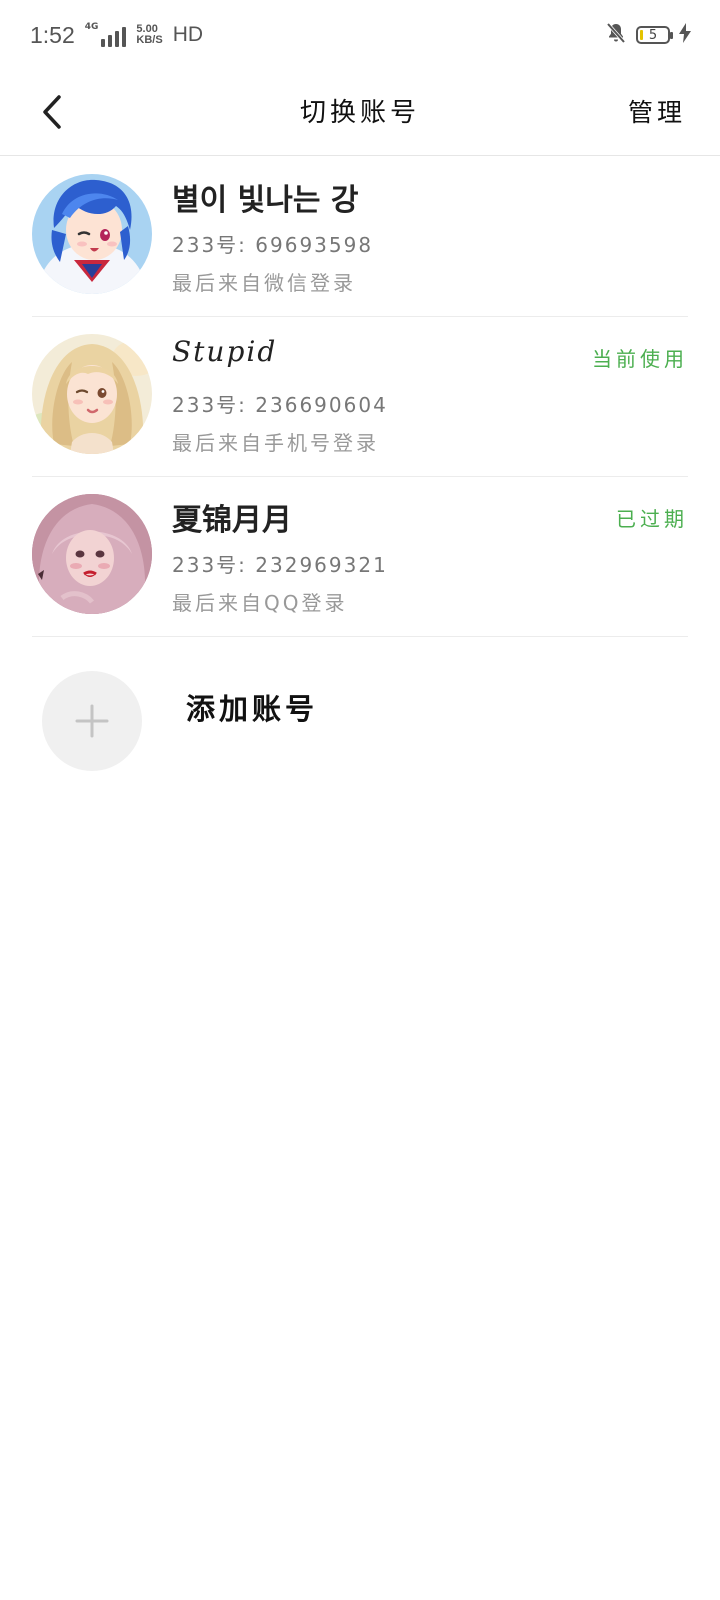  I want to click on account-id: 233号: 232969321, so click(280, 565).